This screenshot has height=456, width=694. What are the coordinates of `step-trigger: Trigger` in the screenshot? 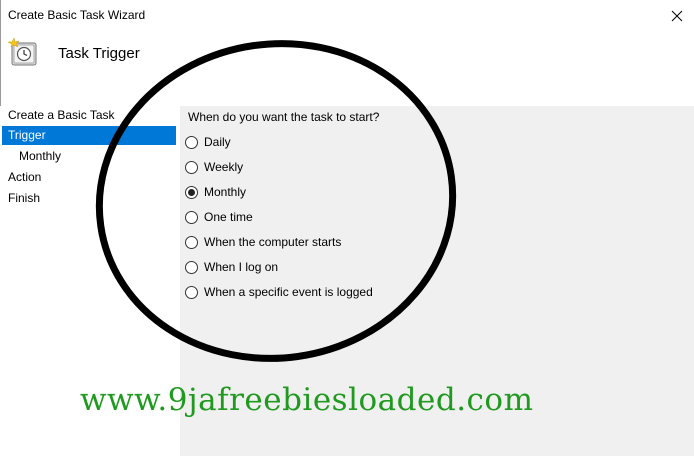 It's located at (89, 135).